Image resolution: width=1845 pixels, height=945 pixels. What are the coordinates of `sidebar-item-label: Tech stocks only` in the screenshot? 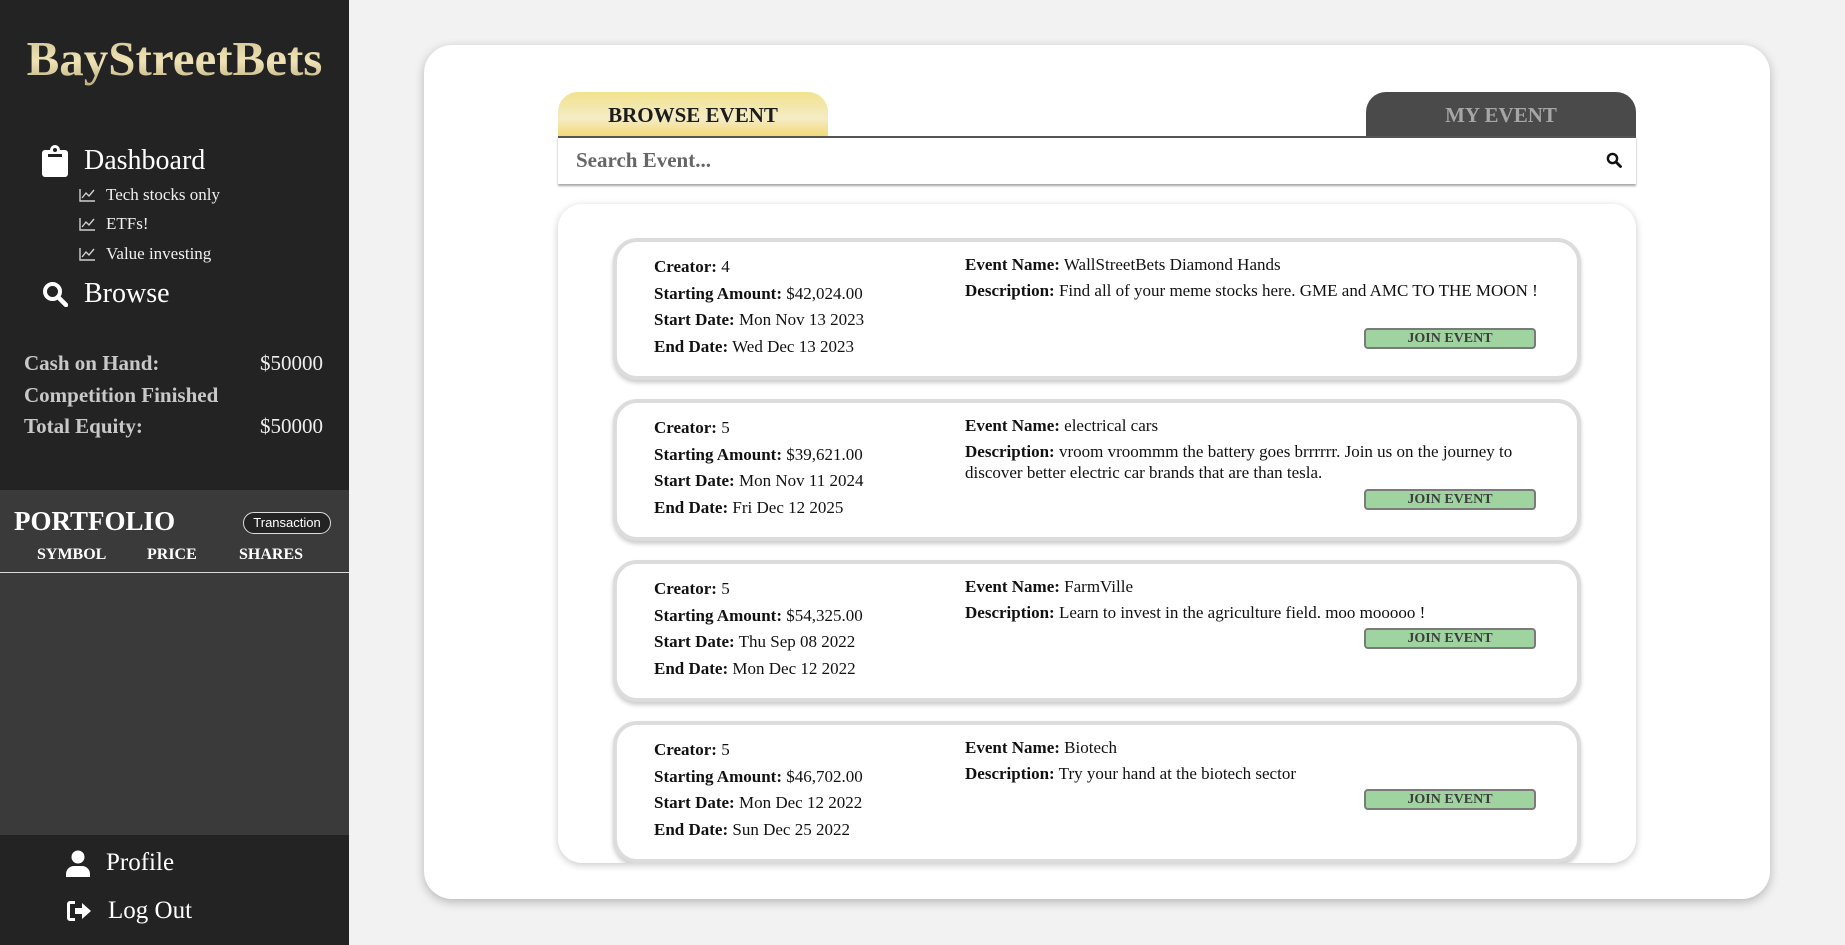 It's located at (163, 194).